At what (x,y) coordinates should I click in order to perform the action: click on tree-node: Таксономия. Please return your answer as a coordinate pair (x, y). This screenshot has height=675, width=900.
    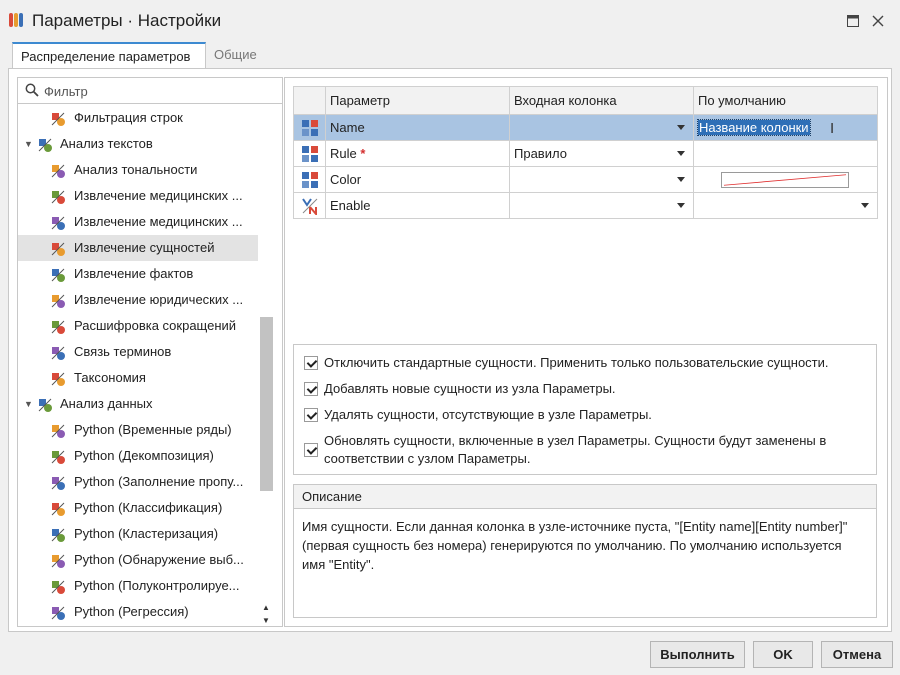
    Looking at the image, I should click on (138, 378).